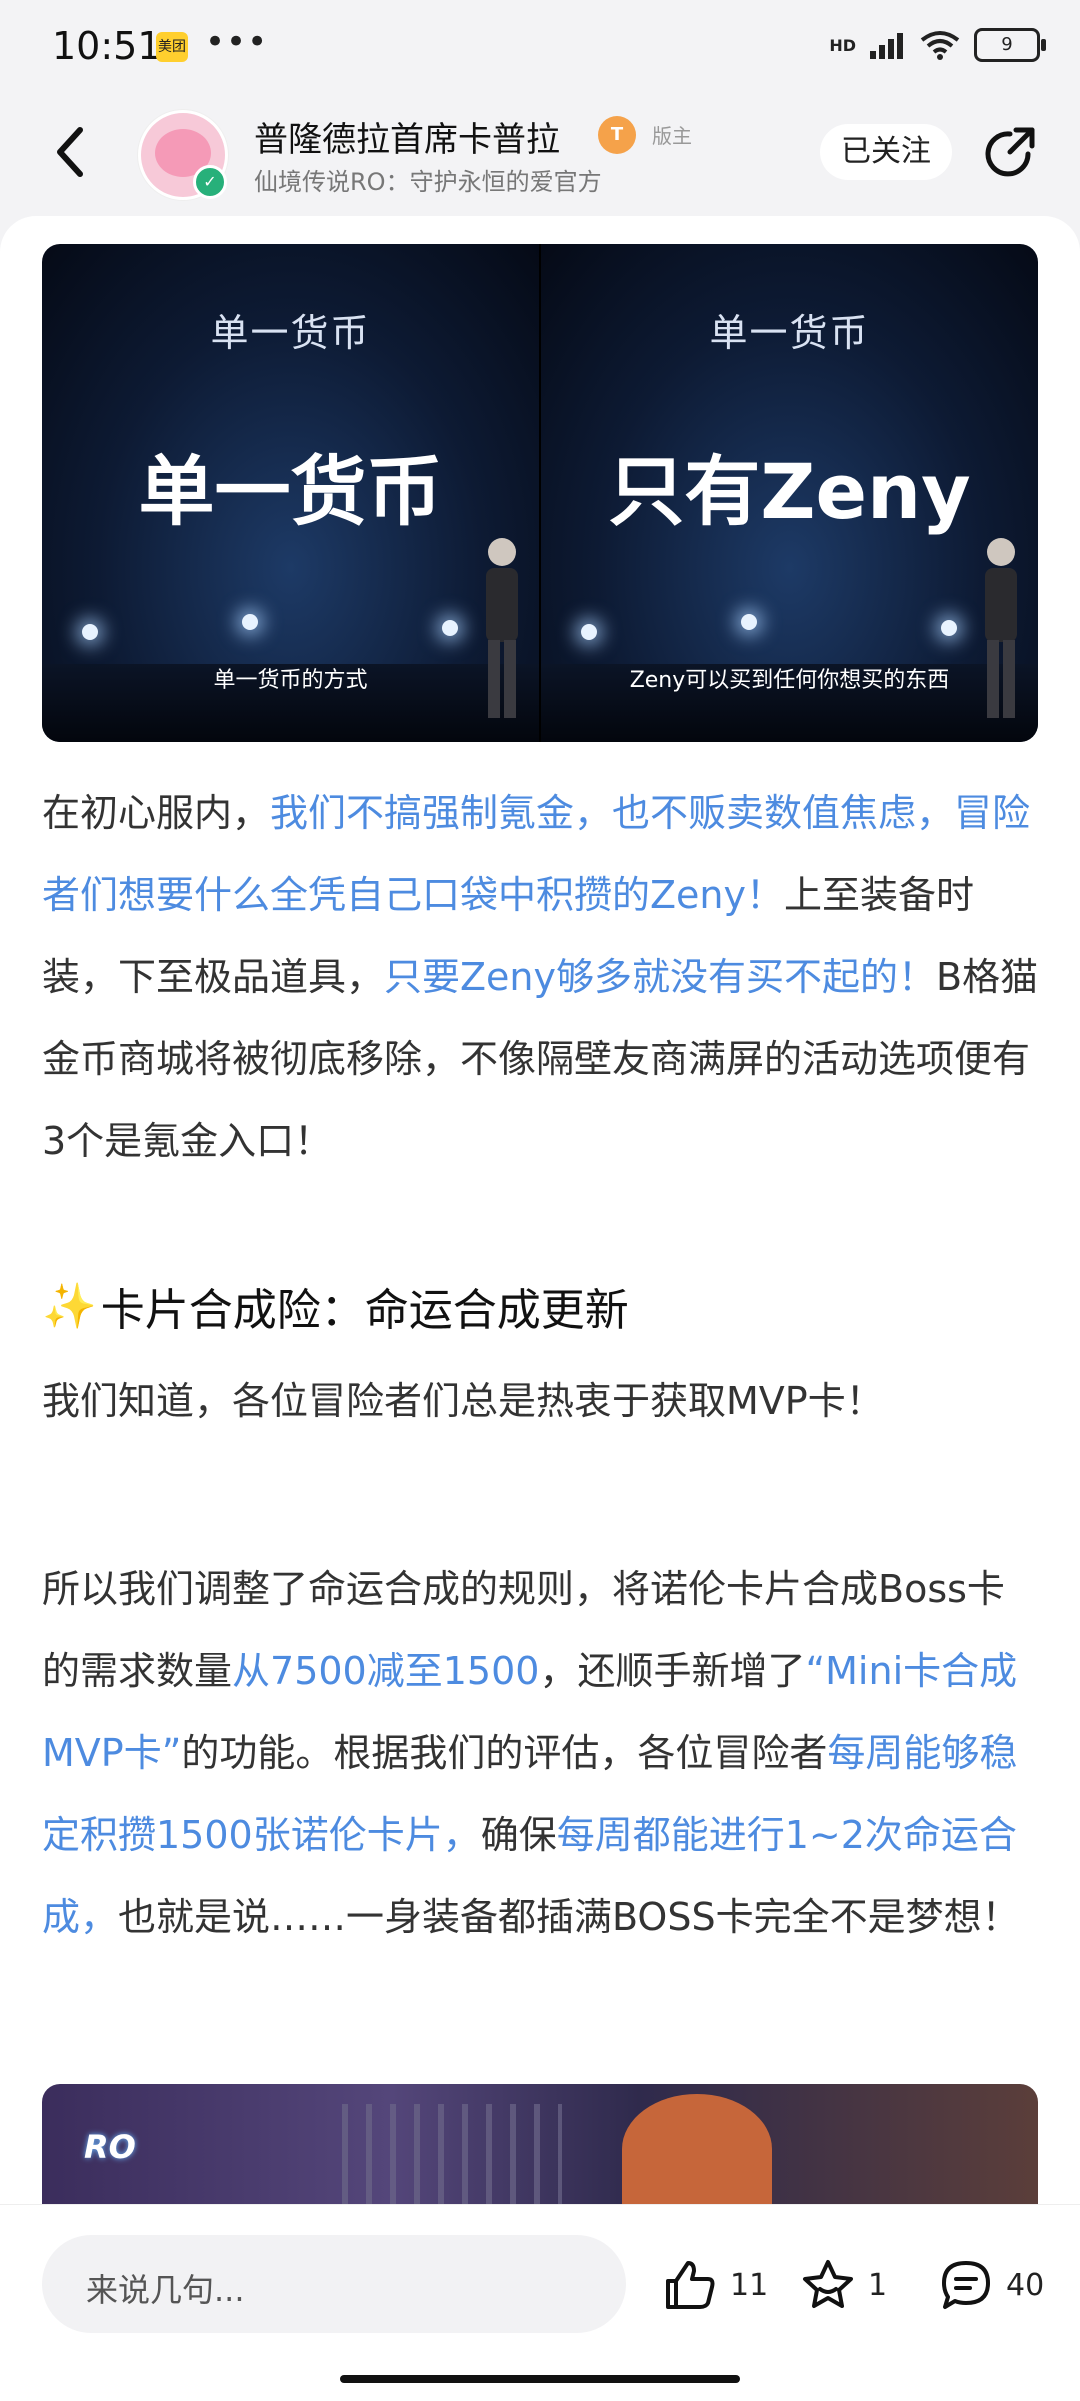 This screenshot has width=1080, height=2401. What do you see at coordinates (660, 977) in the screenshot?
I see `highlight-text: 只要Zeny够多就没有买不起的！` at bounding box center [660, 977].